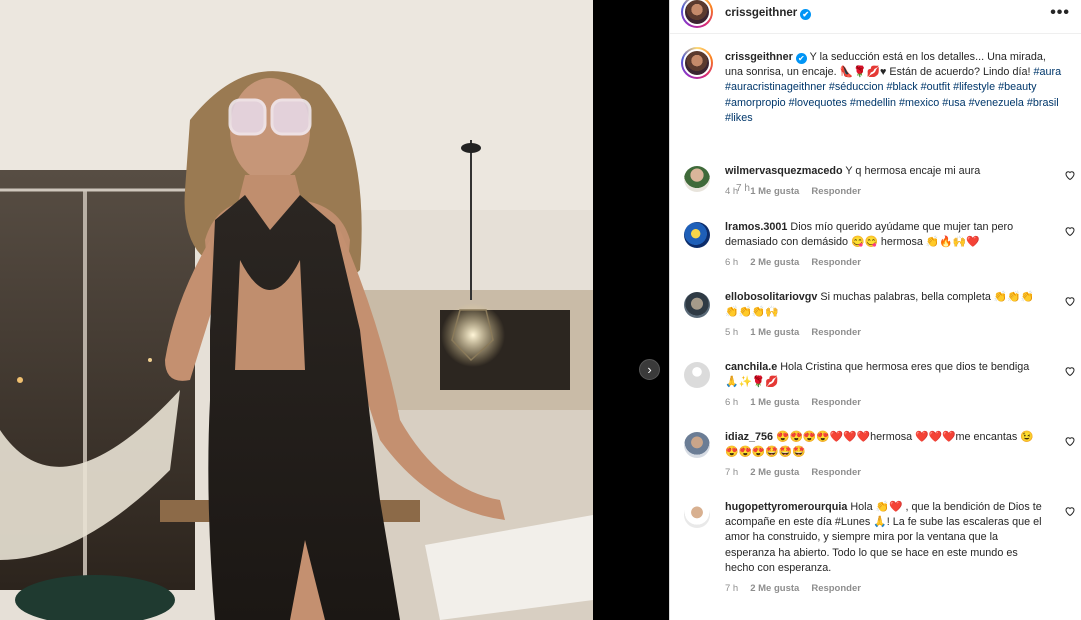 This screenshot has width=1081, height=620. I want to click on comment-meta: 6 h 2 Me gusta Responder, so click(885, 262).